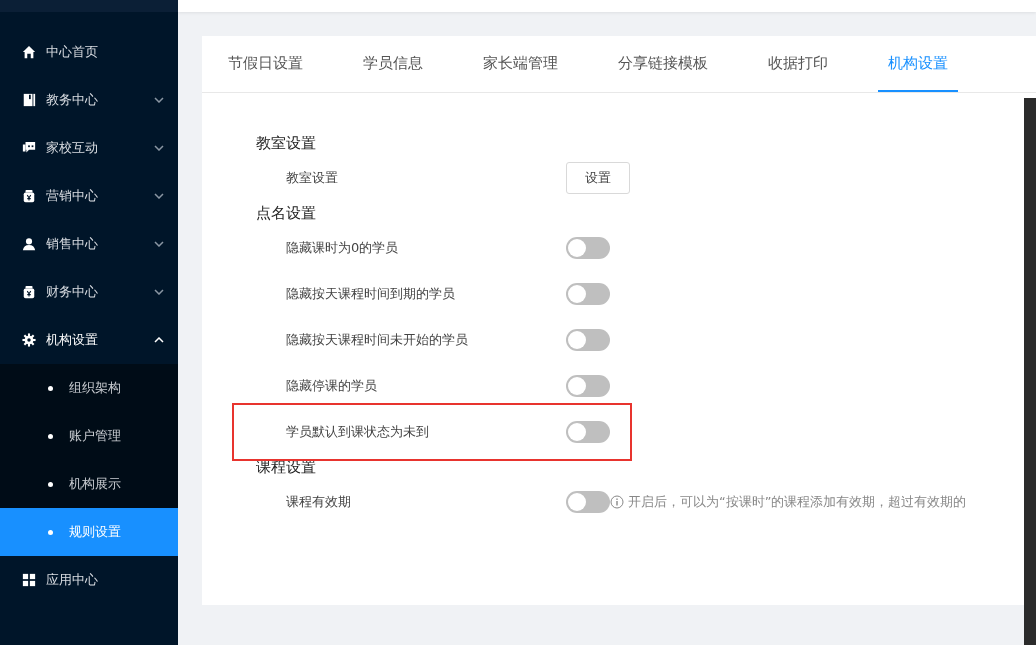  I want to click on tab: 学员信息, so click(408, 64).